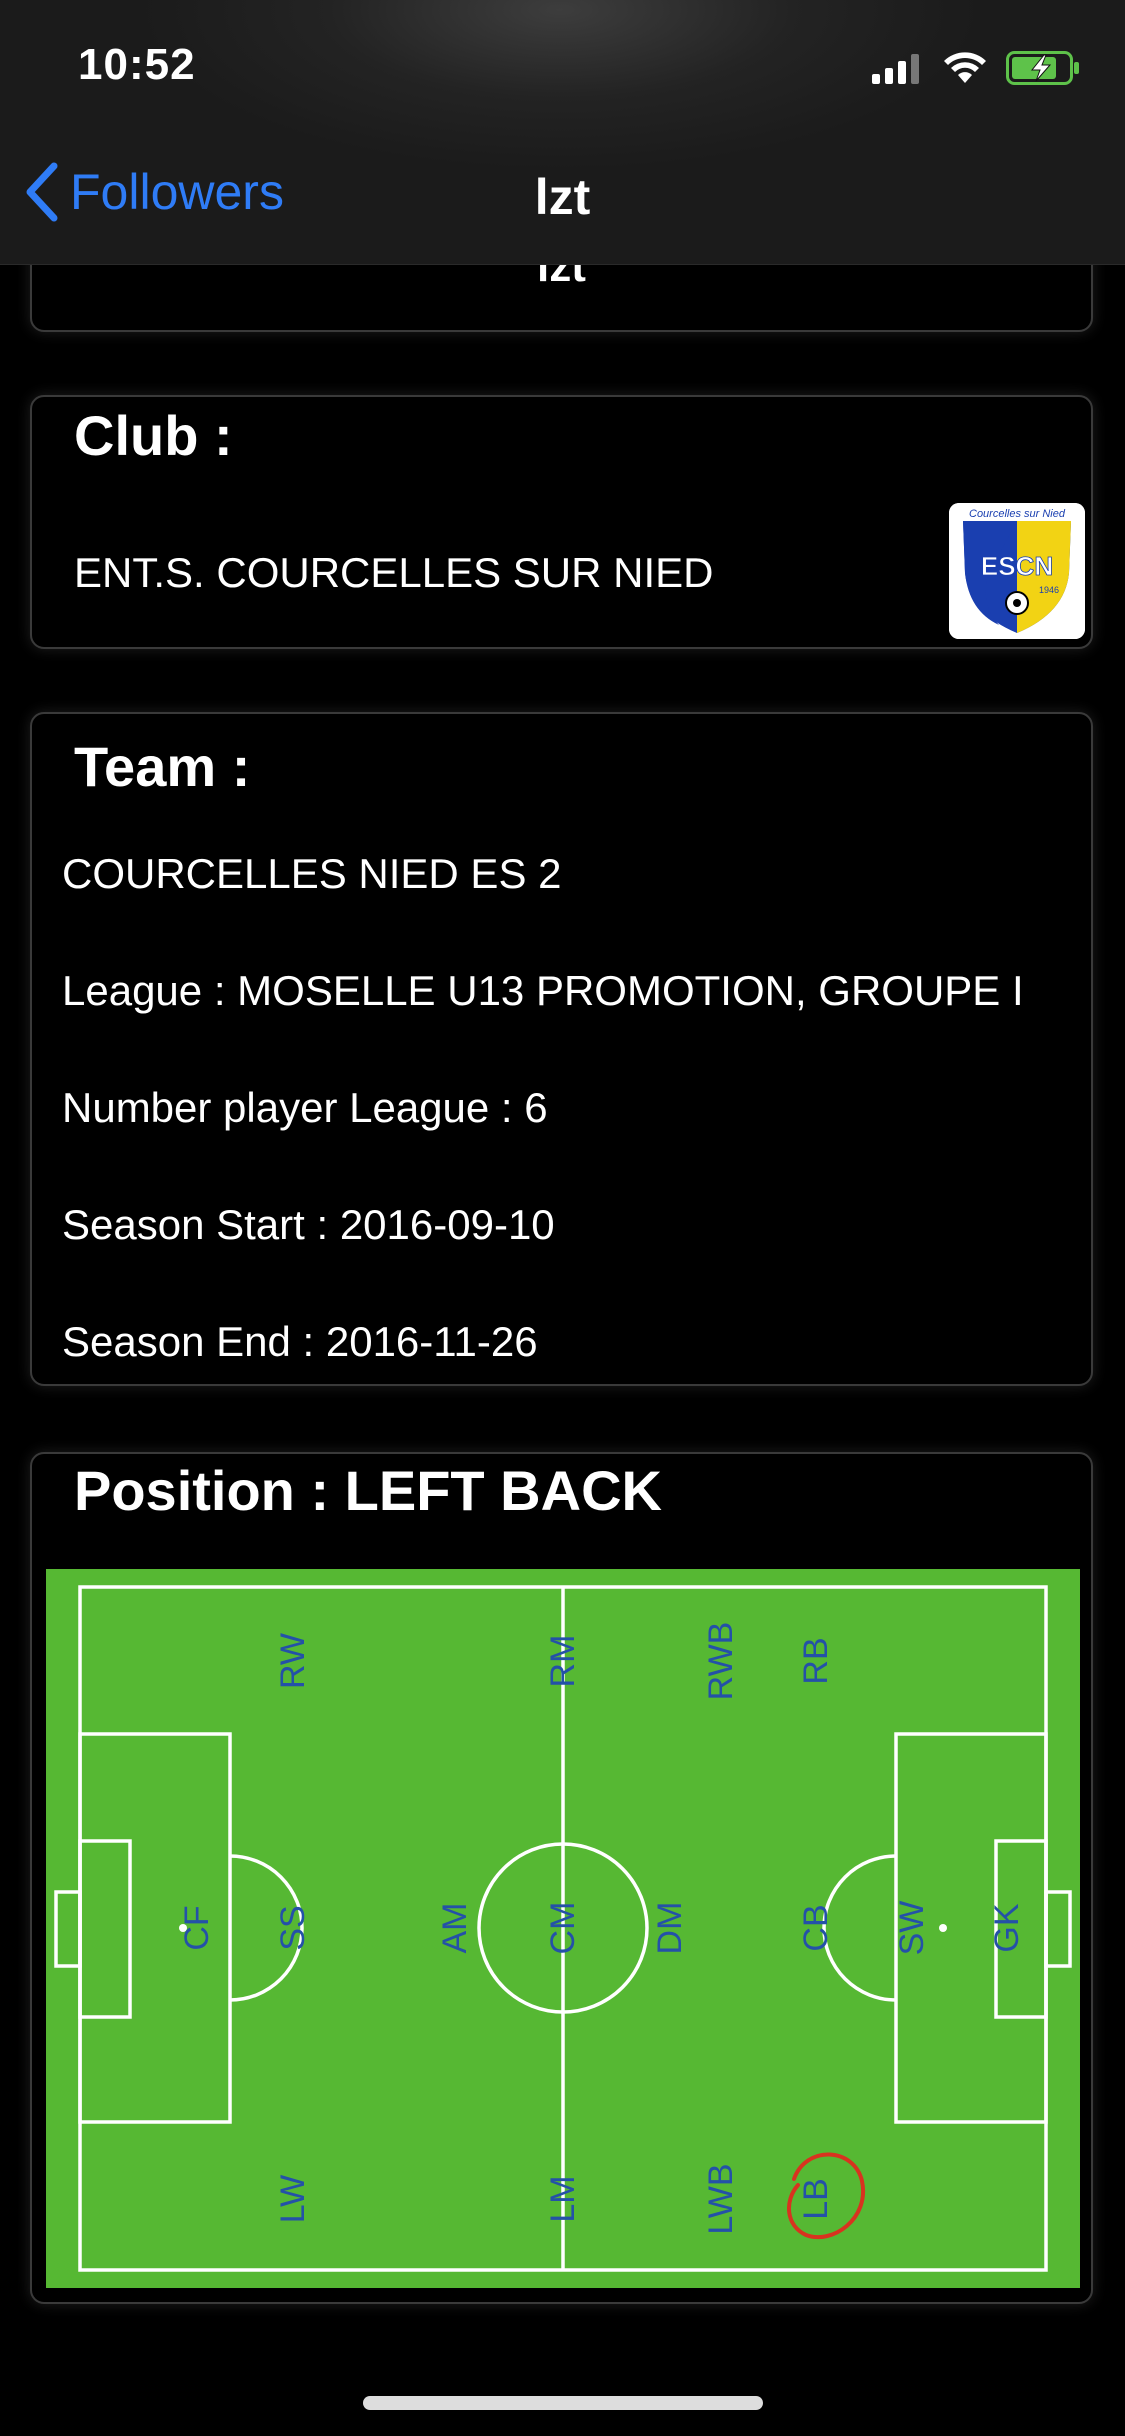 The width and height of the screenshot is (1125, 2436). I want to click on team-league: League : MOSELLE U13 PROMOTION, GROUPE I, so click(543, 990).